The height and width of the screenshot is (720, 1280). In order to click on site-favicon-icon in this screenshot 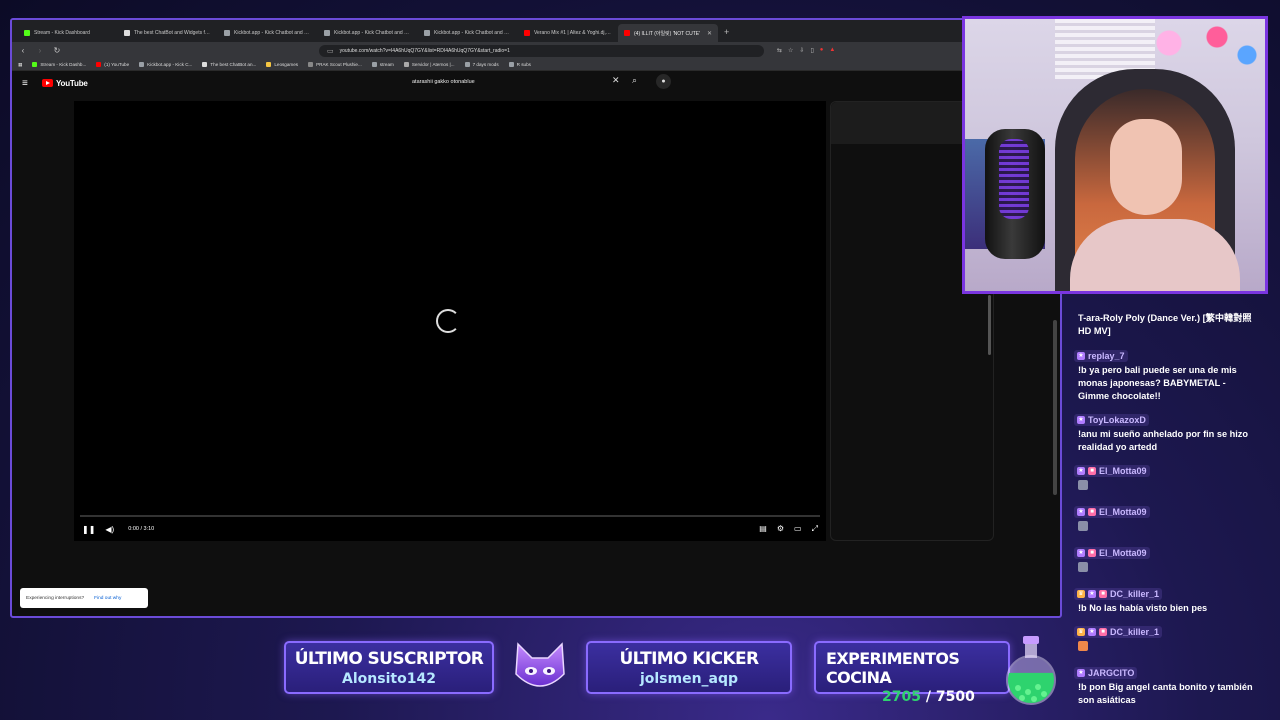, I will do `click(327, 33)`.